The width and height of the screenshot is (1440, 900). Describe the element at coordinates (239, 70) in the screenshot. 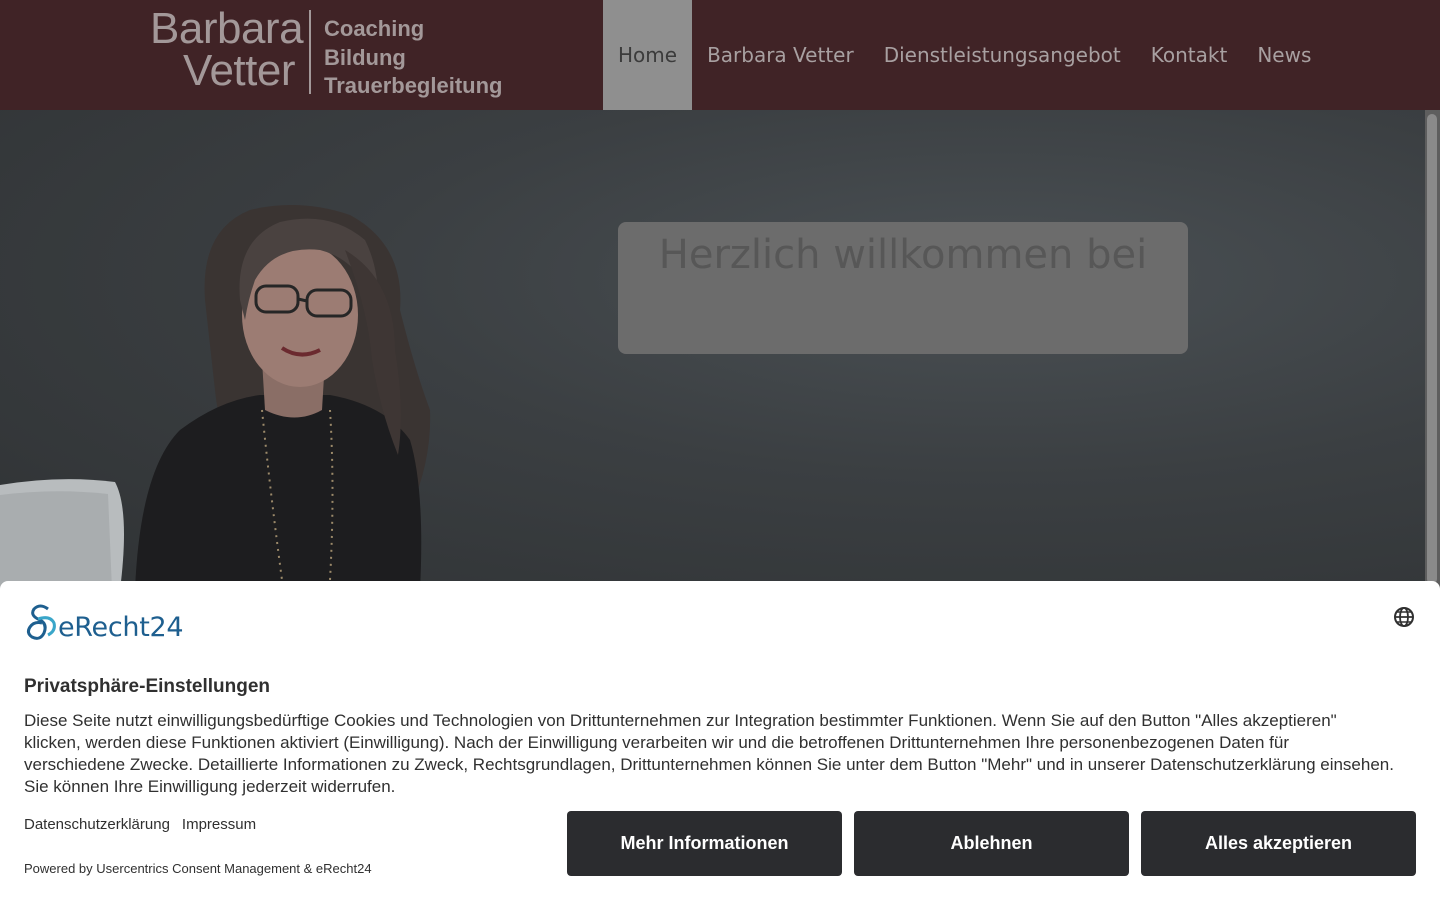

I see `logo-last-name: Vetter` at that location.